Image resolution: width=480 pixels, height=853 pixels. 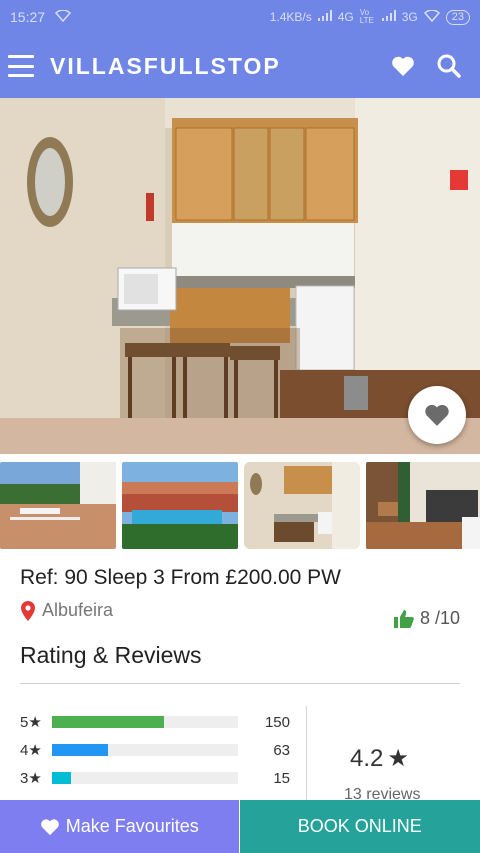 I want to click on status-time: 15:27, so click(x=28, y=17).